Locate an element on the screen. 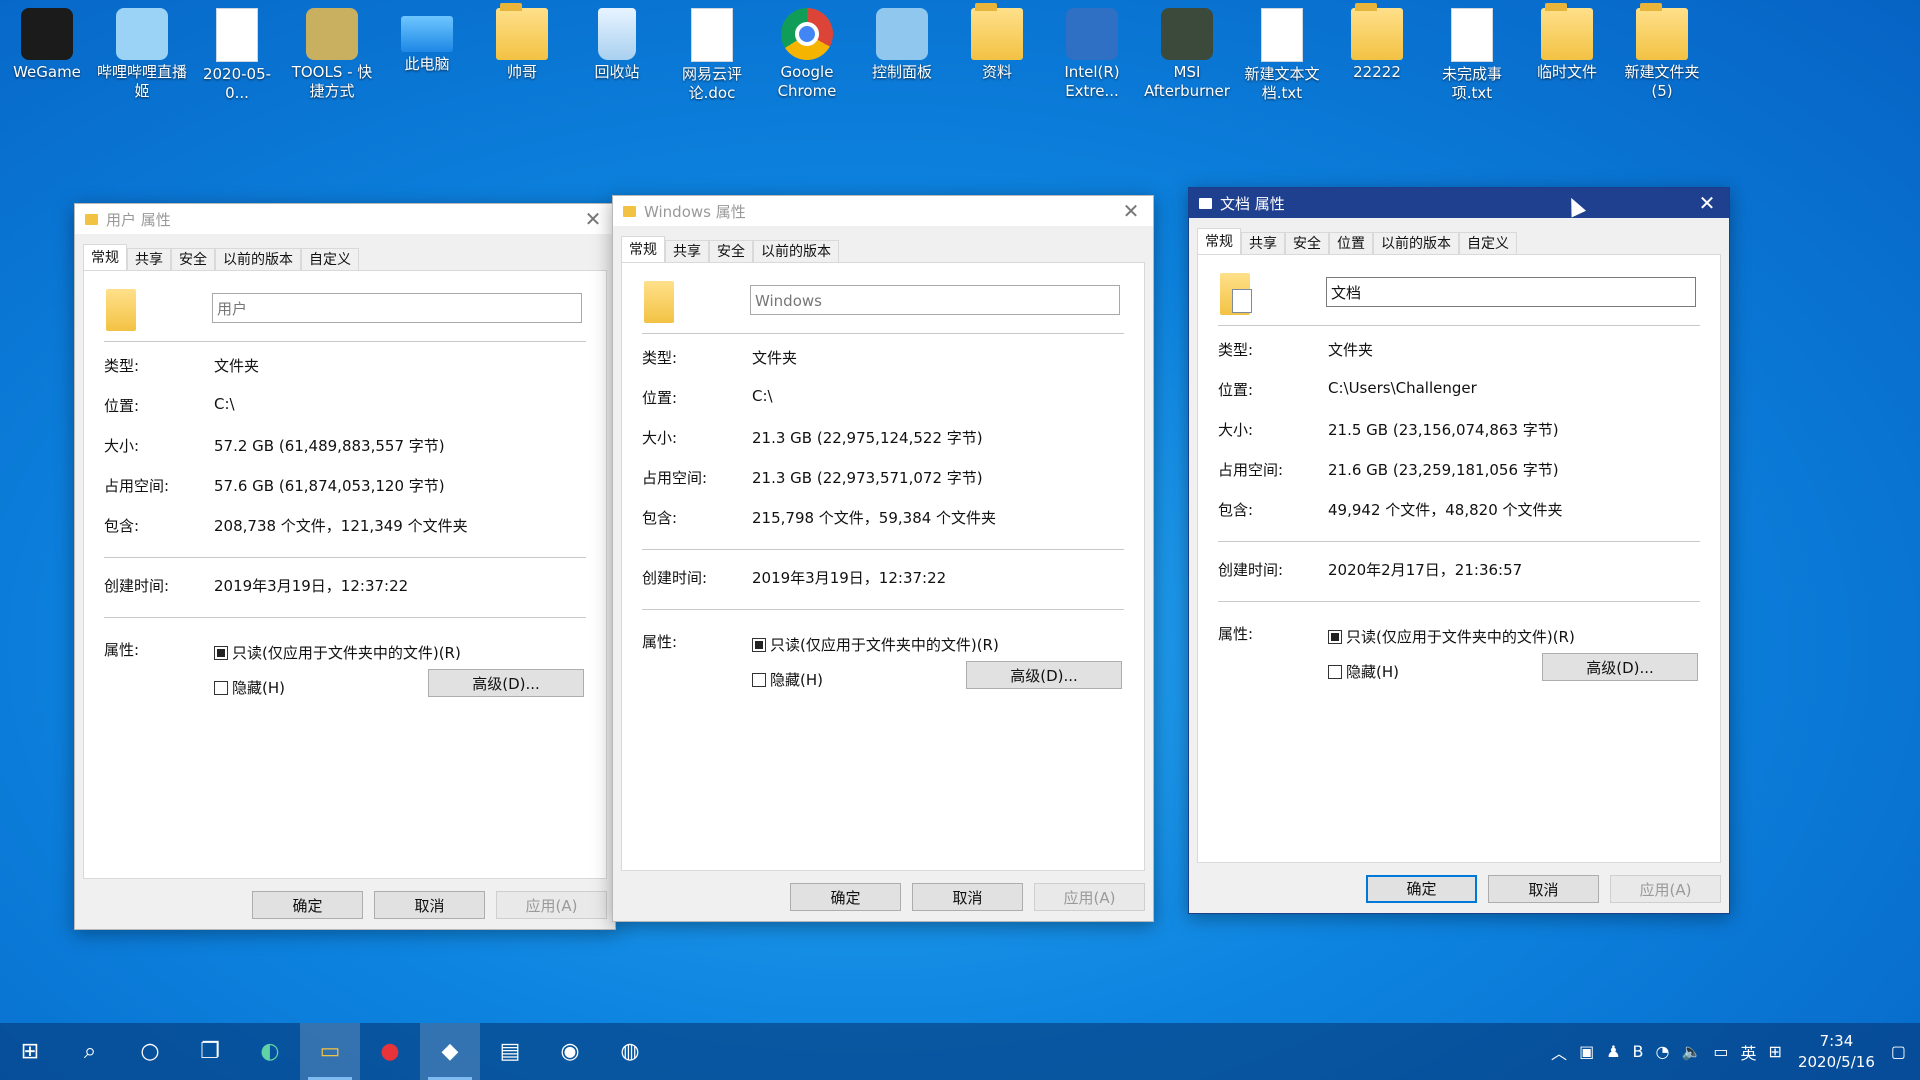  desktop-icon-label: WeGame is located at coordinates (47, 72).